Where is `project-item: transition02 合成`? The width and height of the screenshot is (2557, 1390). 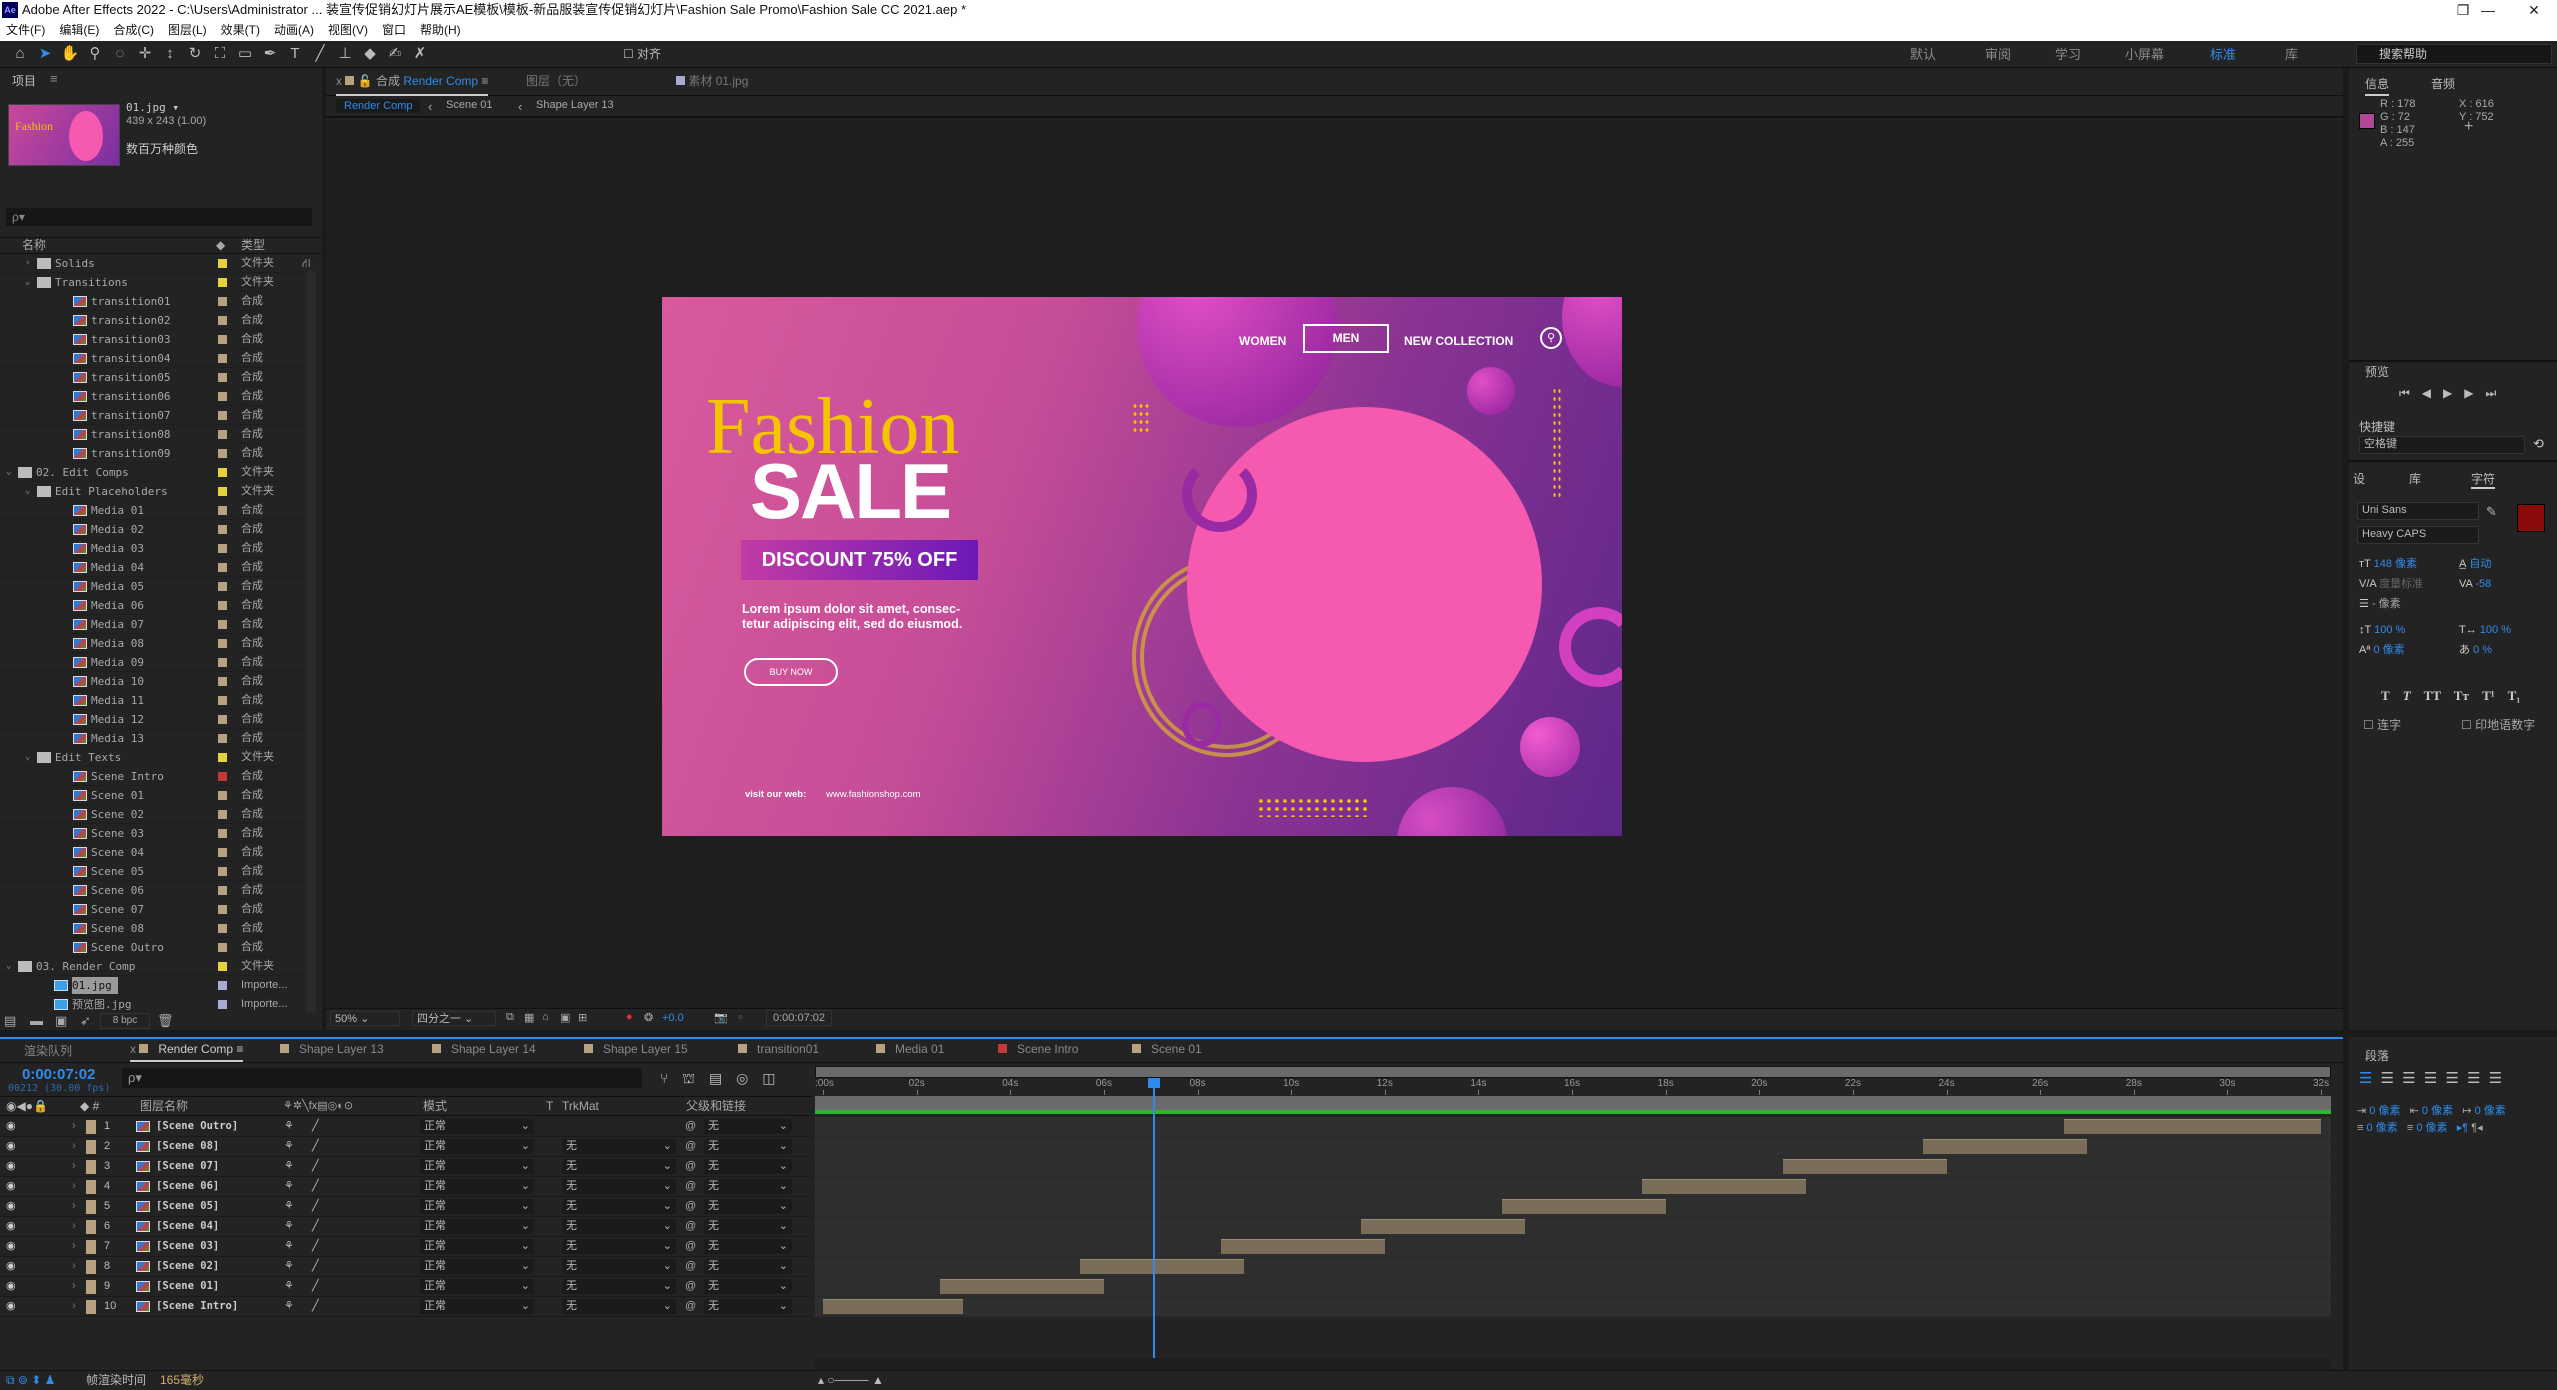 project-item: transition02 合成 is located at coordinates (152, 320).